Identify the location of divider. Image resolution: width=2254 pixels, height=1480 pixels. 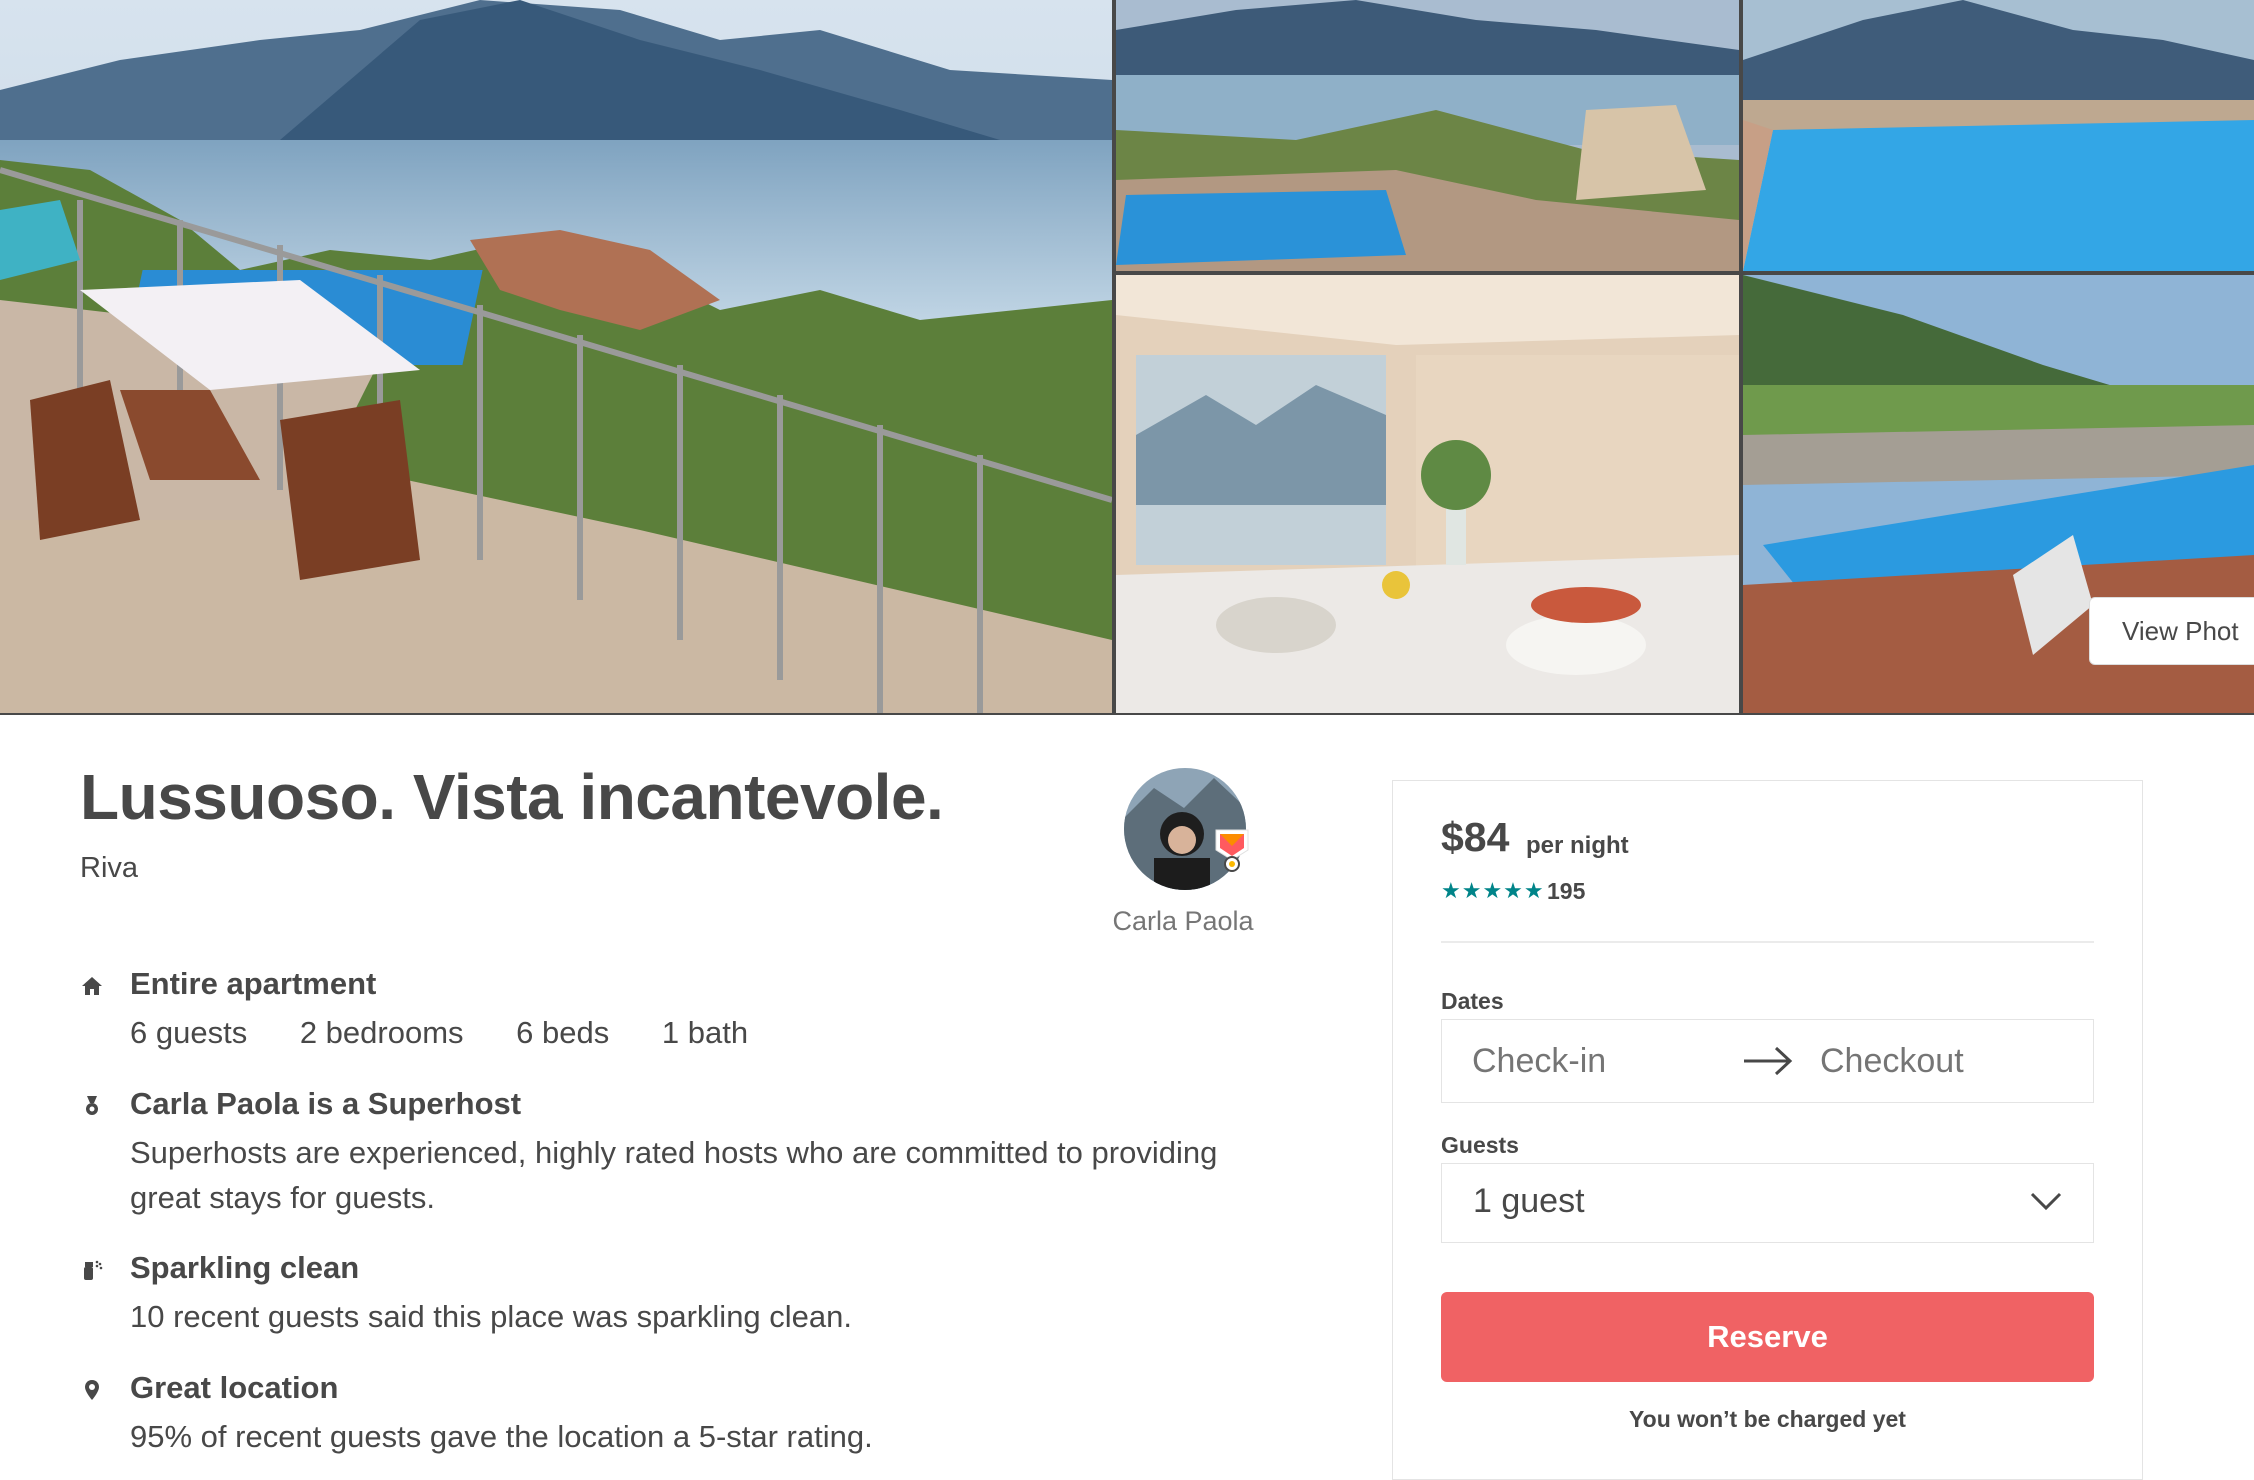
(1767, 942).